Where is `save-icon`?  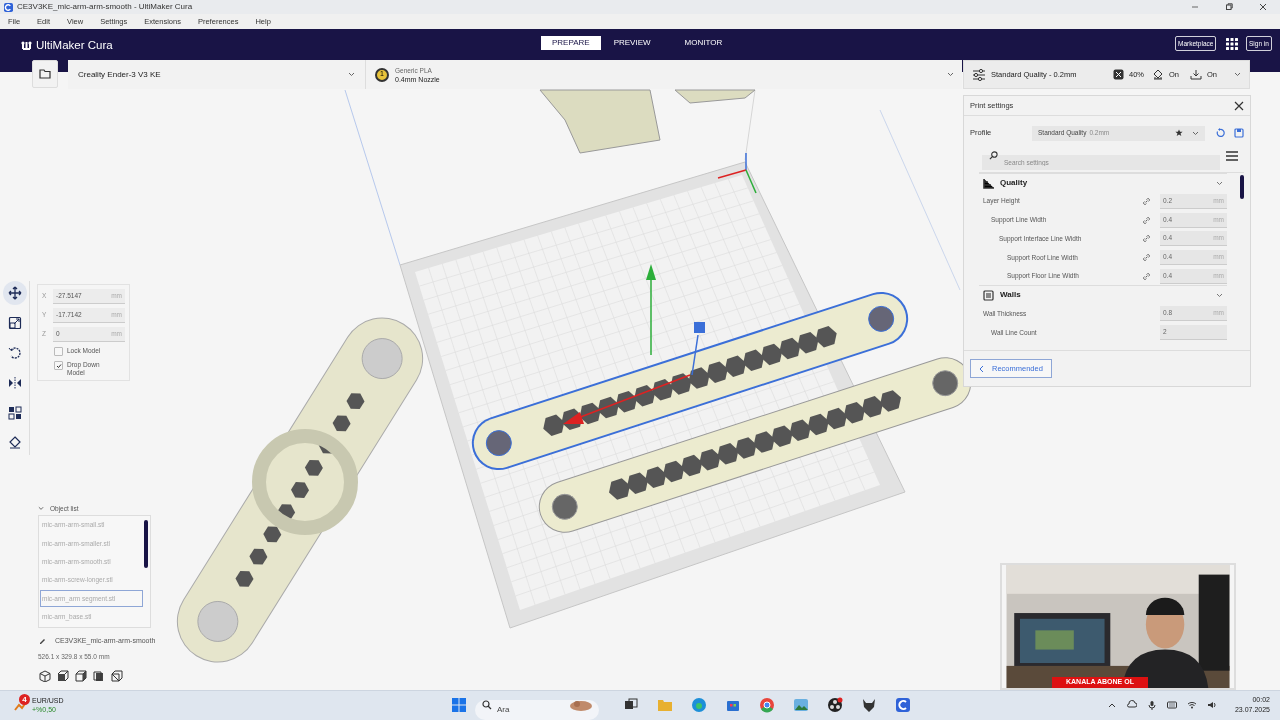
save-icon is located at coordinates (1239, 133).